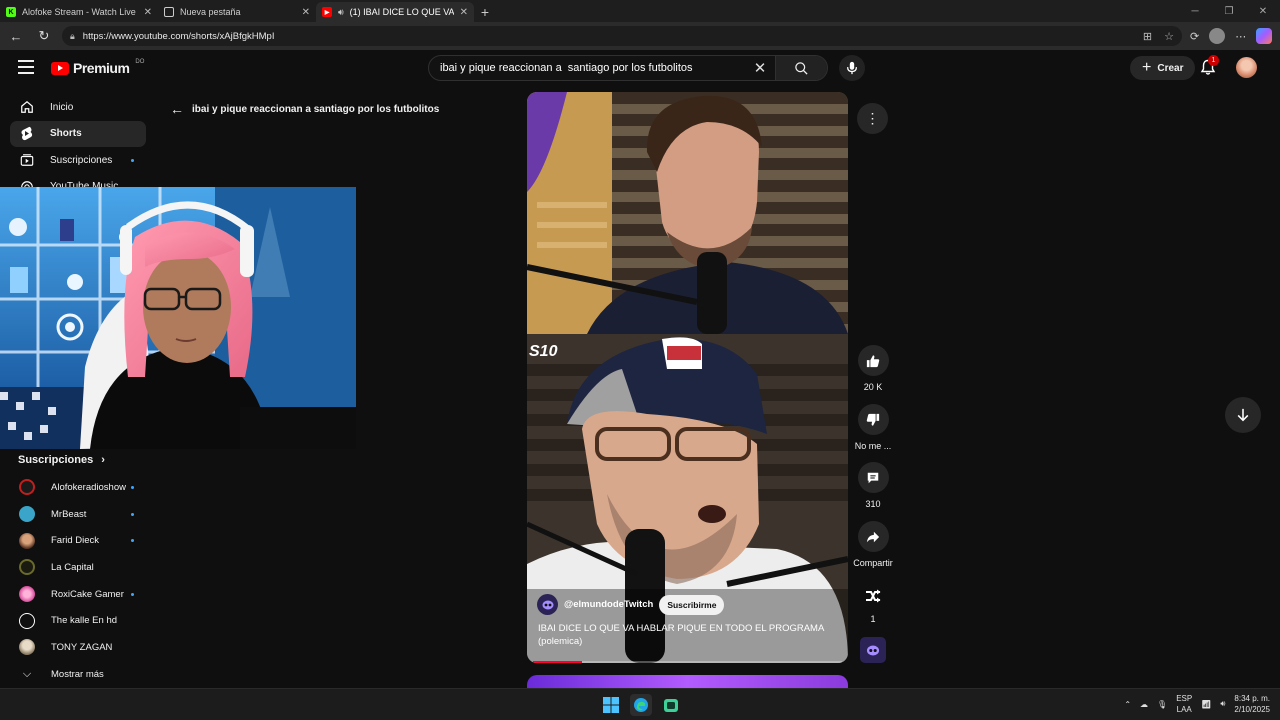 Image resolution: width=1280 pixels, height=720 pixels. I want to click on offline-cloud-icon: ☁︎, so click(1144, 704).